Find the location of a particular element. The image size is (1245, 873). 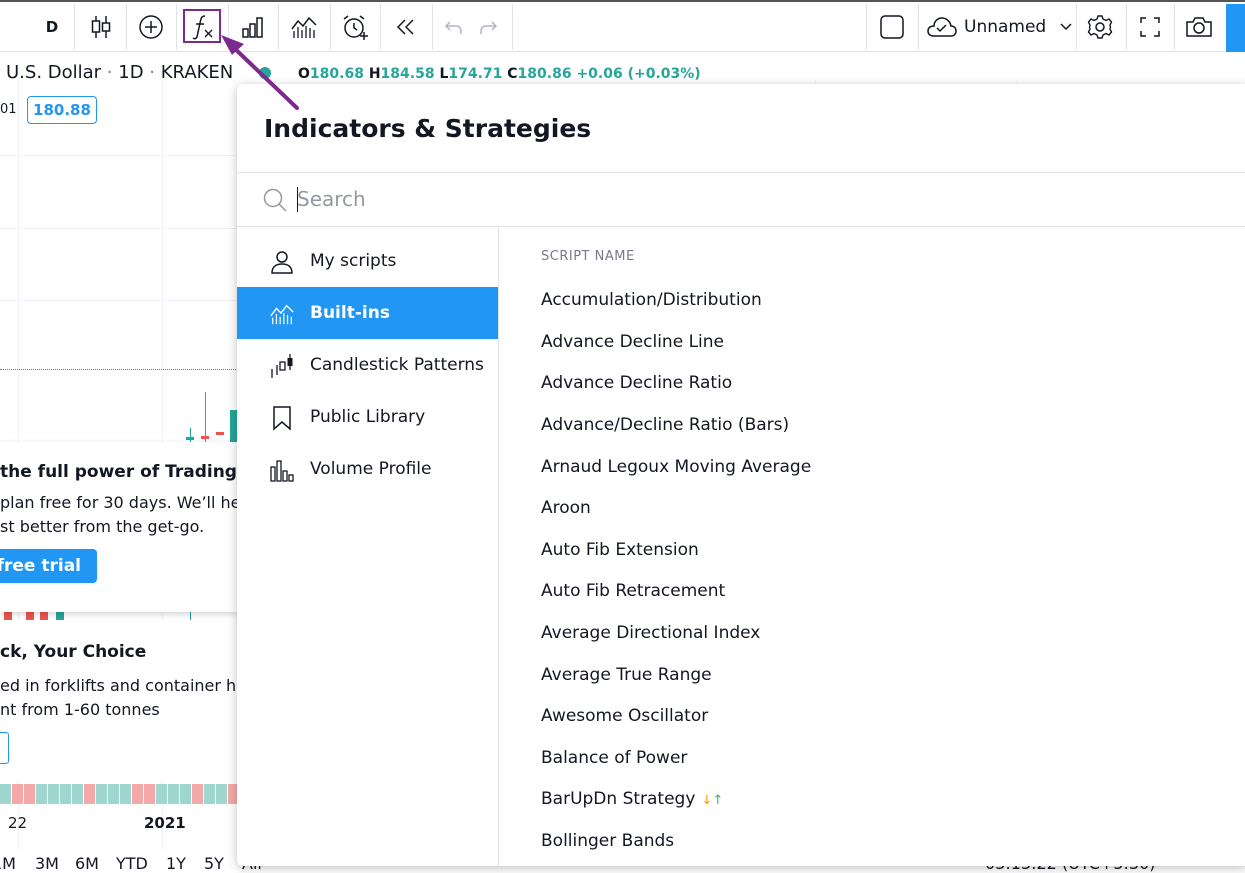

gear-icon is located at coordinates (1100, 27).